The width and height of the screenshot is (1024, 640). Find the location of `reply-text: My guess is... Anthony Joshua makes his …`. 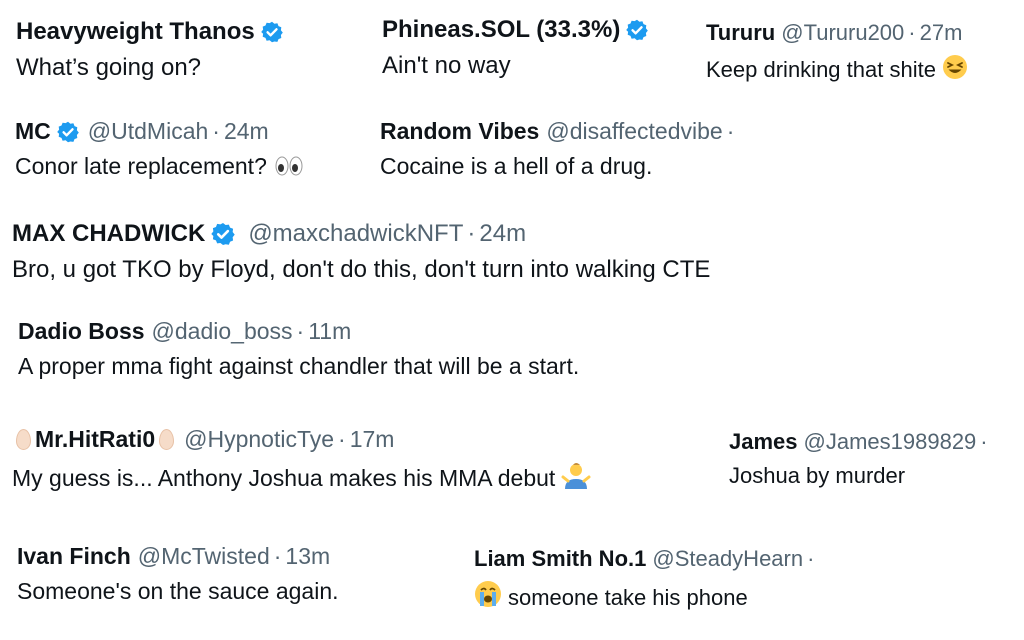

reply-text: My guess is... Anthony Joshua makes his … is located at coordinates (301, 478).